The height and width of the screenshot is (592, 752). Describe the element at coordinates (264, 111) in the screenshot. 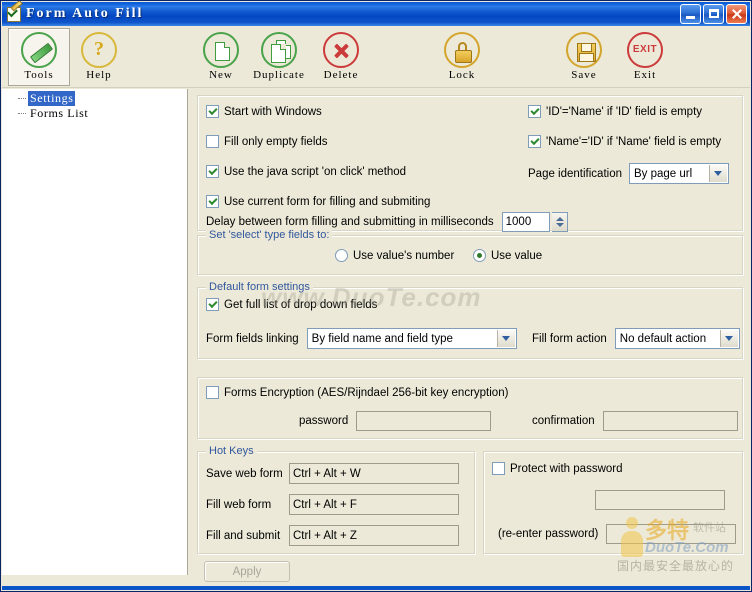

I see `checkbox-start-with-windows: Start with Windows` at that location.